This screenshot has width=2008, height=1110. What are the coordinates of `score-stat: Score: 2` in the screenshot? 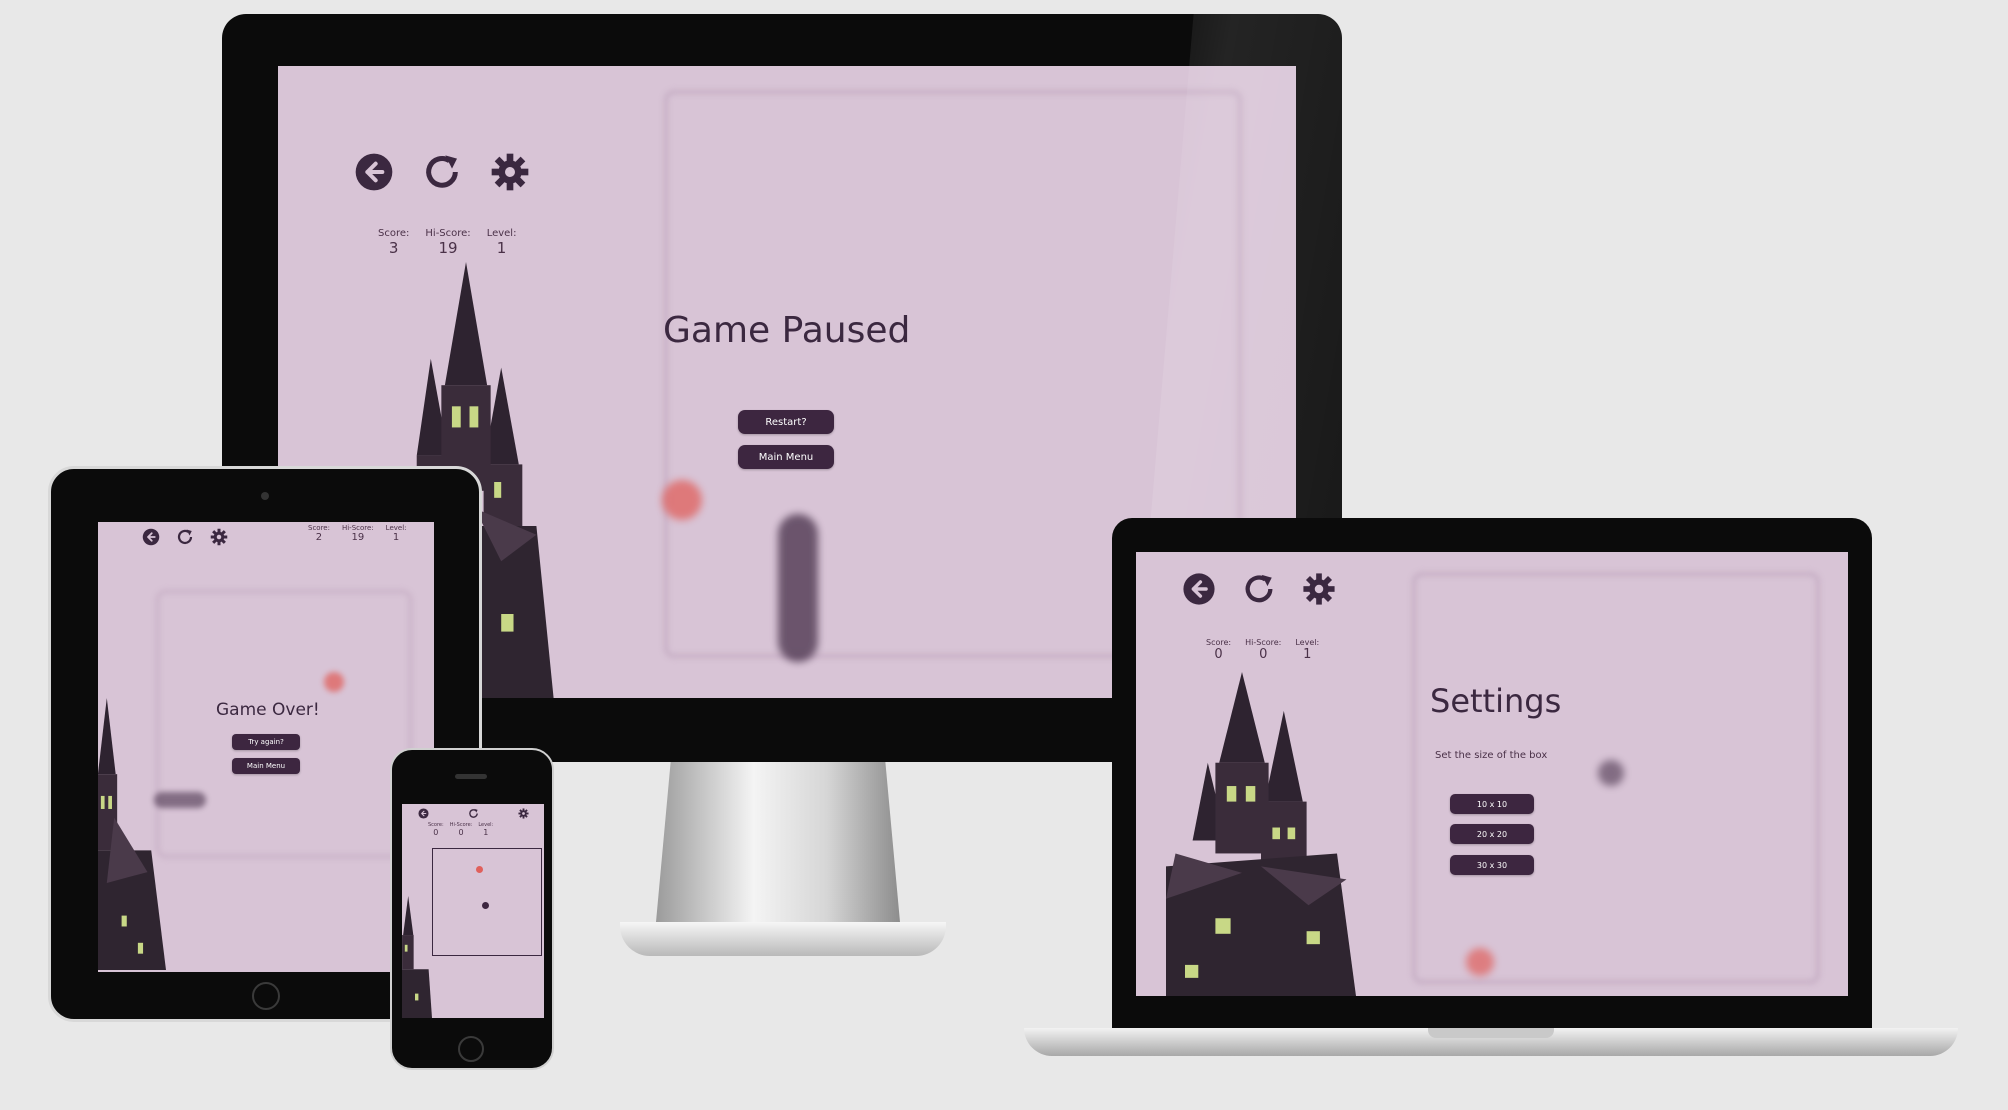 It's located at (319, 533).